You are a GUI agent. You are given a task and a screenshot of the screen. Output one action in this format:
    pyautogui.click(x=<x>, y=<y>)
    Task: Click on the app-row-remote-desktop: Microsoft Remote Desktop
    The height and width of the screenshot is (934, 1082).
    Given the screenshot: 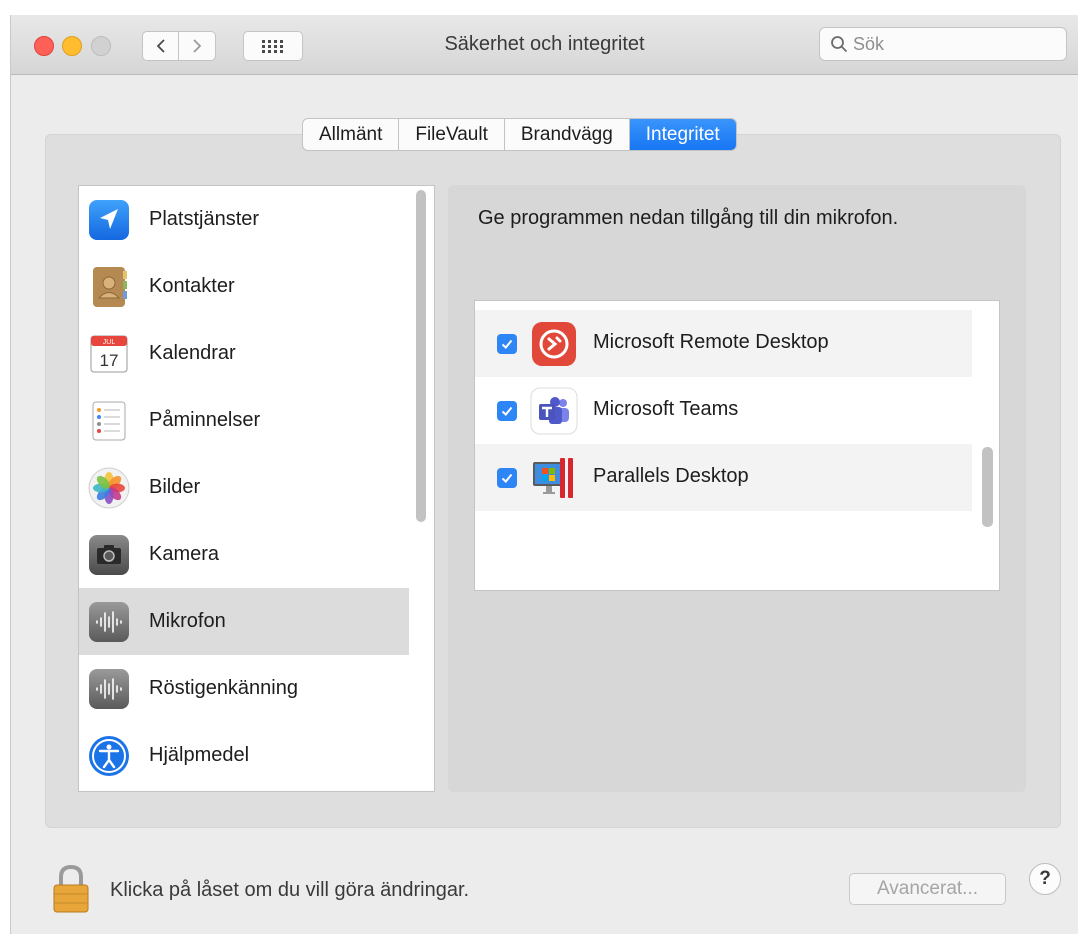 What is the action you would take?
    pyautogui.click(x=723, y=343)
    